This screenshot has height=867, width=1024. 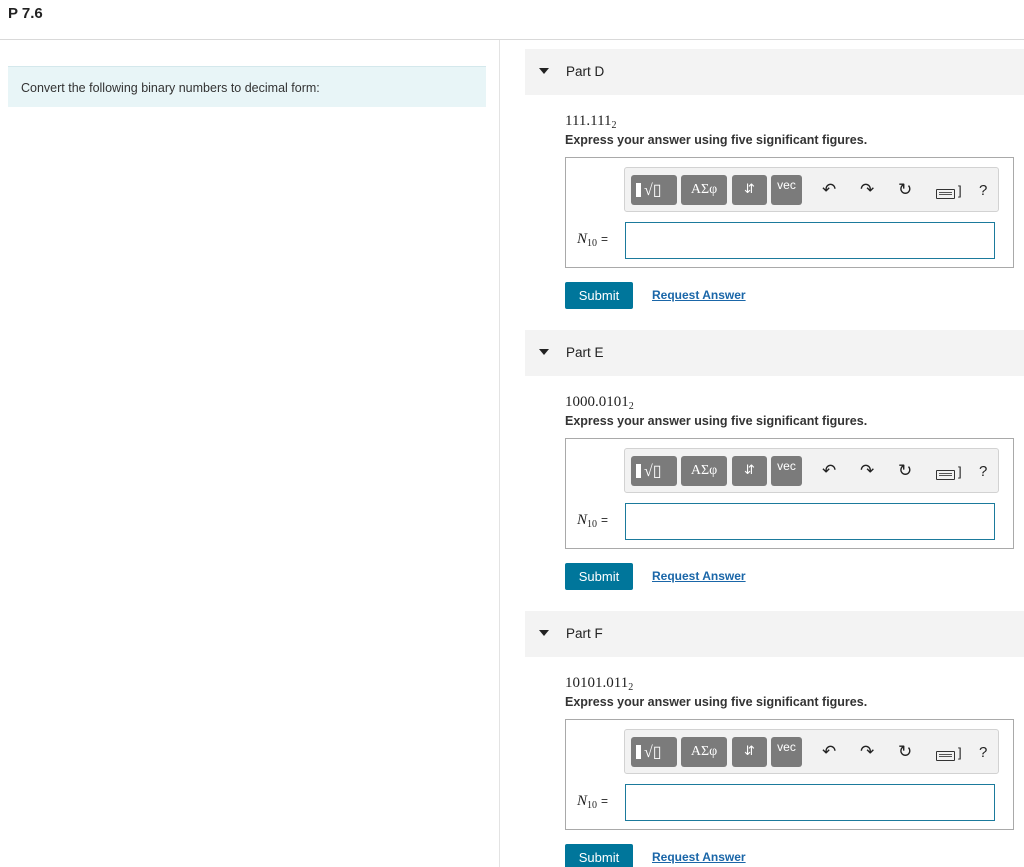 I want to click on binary-number: 111.1112, so click(x=591, y=121).